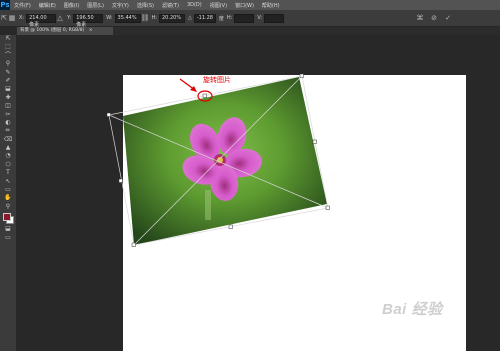 Image resolution: width=500 pixels, height=351 pixels. Describe the element at coordinates (7, 217) in the screenshot. I see `foreground-color-swatch` at that location.